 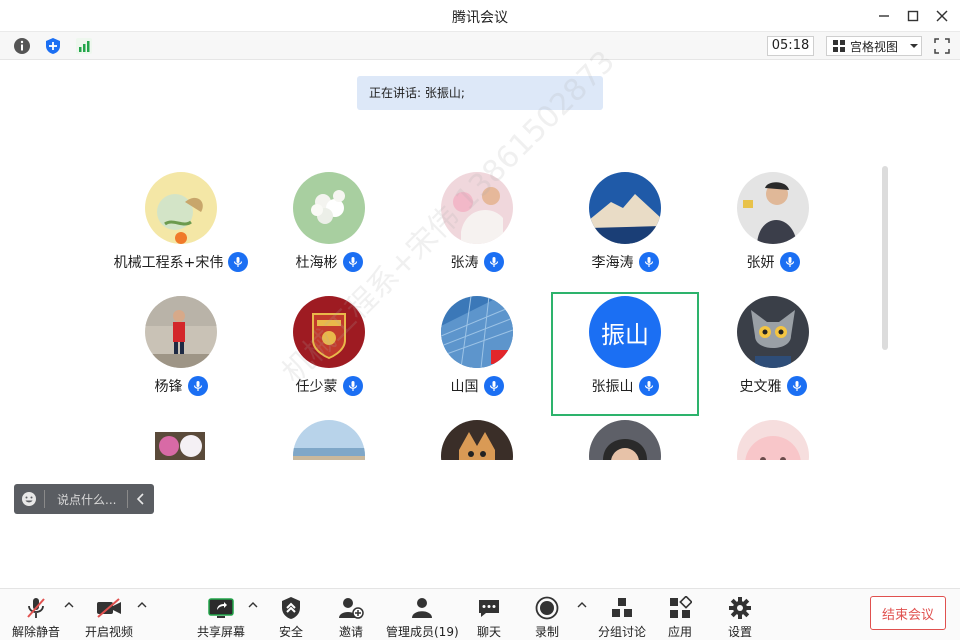 What do you see at coordinates (622, 632) in the screenshot?
I see `breakout-rooms-label: 分组讨论` at bounding box center [622, 632].